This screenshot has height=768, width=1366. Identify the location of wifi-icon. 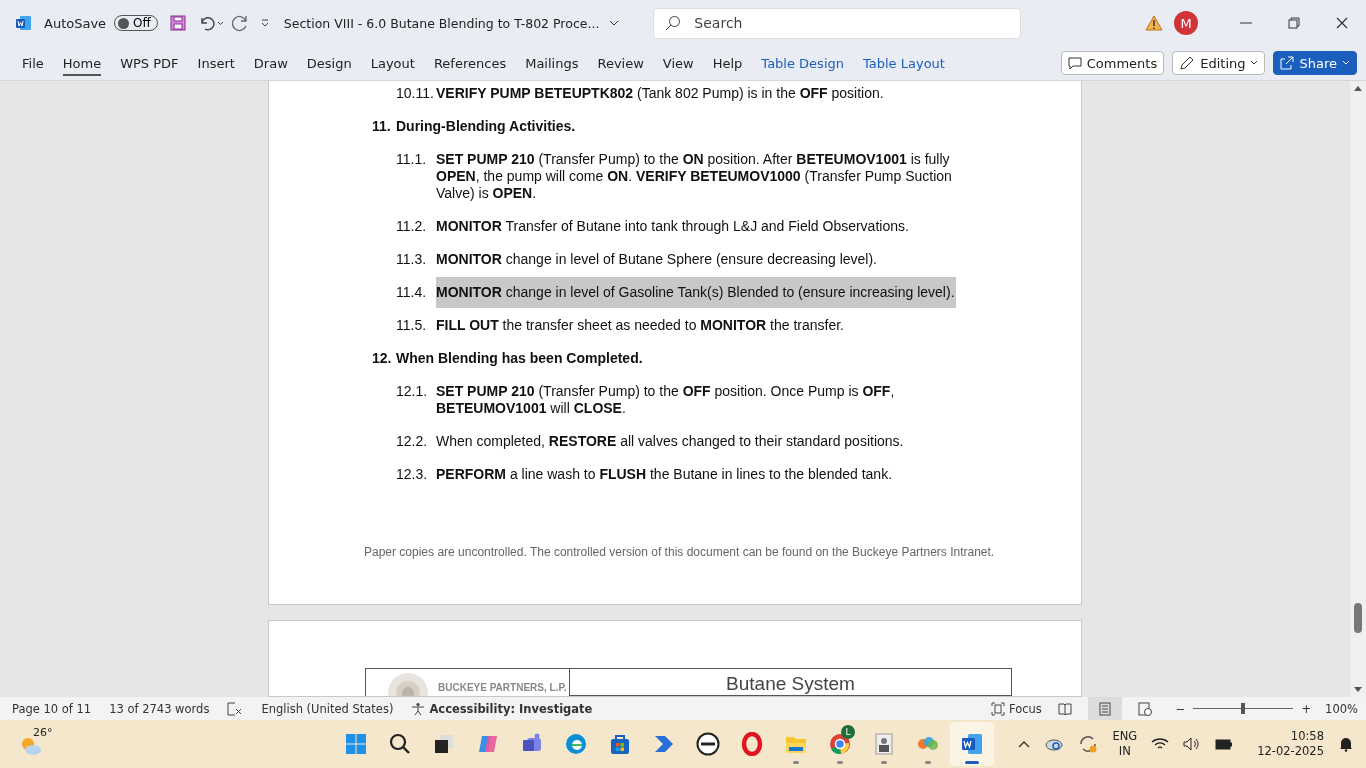
(1160, 744).